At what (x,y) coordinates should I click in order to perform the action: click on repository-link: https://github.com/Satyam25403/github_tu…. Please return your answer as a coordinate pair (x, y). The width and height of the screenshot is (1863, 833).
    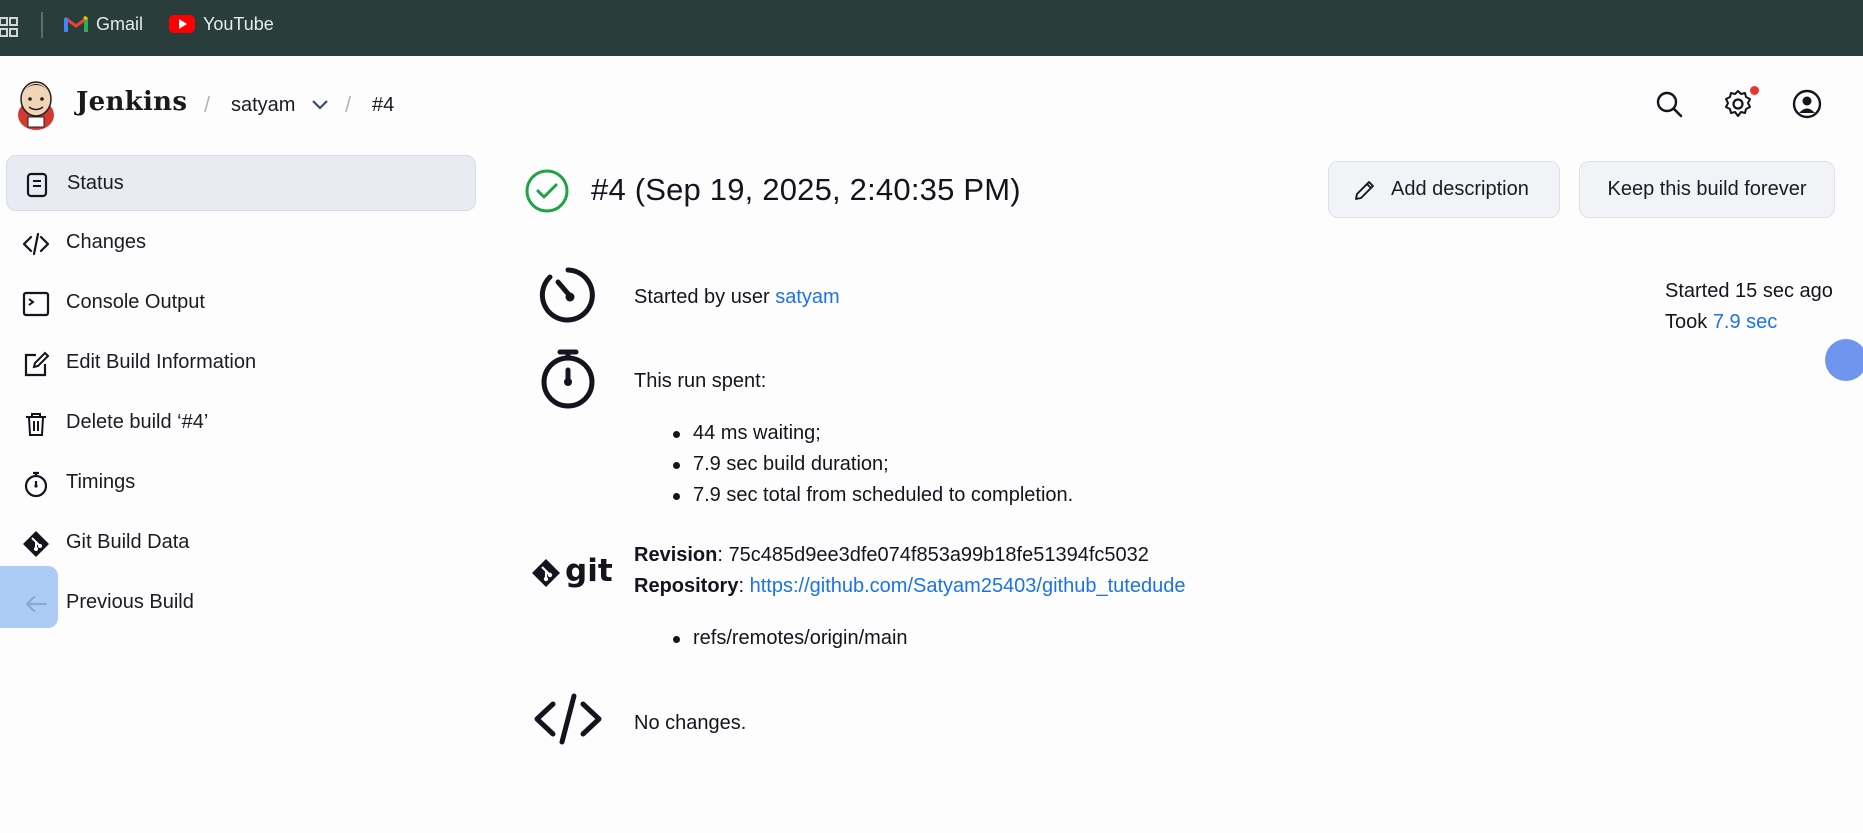
    Looking at the image, I should click on (968, 586).